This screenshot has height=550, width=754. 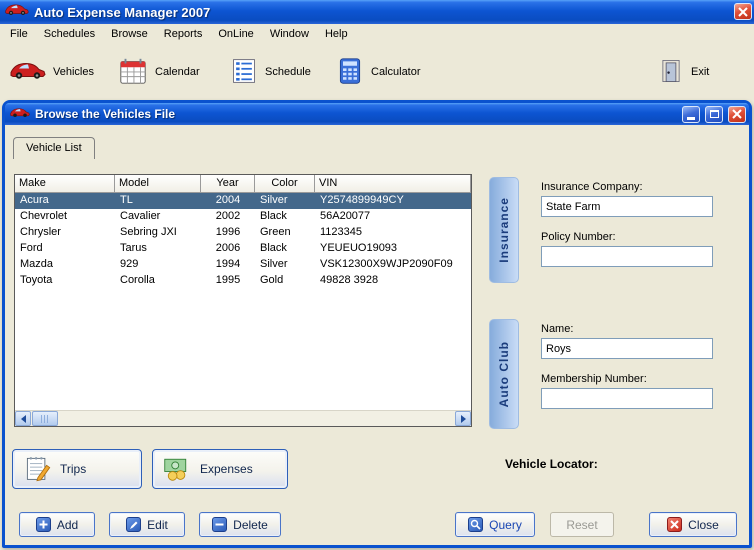 I want to click on scrollbar-thumb, so click(x=45, y=418).